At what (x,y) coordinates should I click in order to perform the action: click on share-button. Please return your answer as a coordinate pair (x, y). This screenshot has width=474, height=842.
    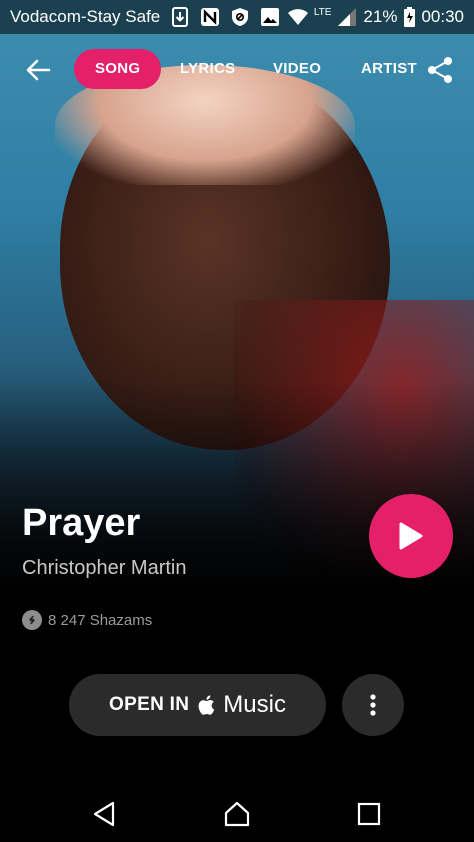
    Looking at the image, I should click on (440, 70).